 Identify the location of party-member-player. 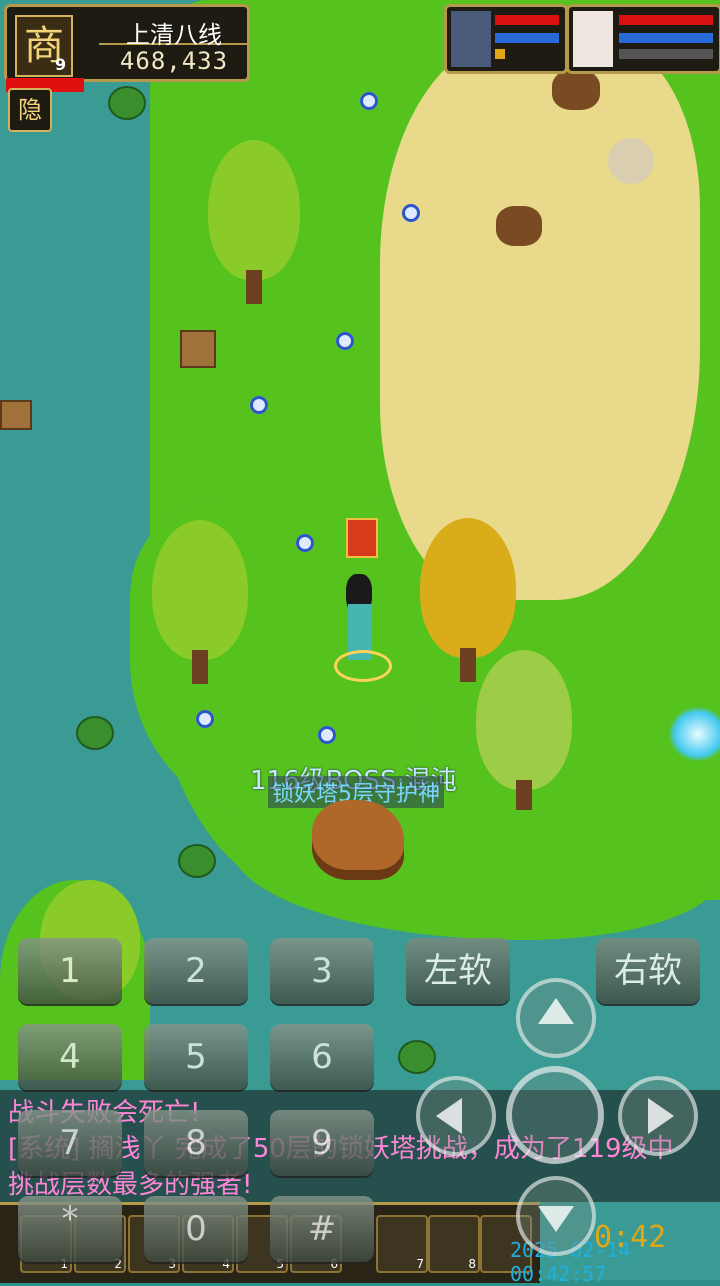
(643, 39).